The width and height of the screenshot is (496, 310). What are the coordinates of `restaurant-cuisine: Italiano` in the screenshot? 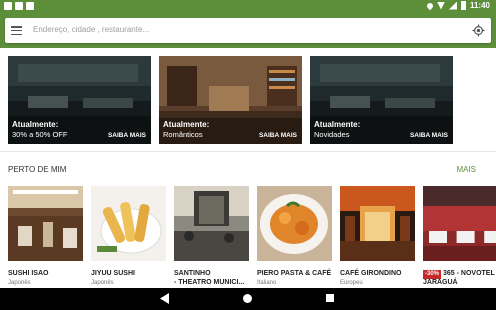 It's located at (267, 282).